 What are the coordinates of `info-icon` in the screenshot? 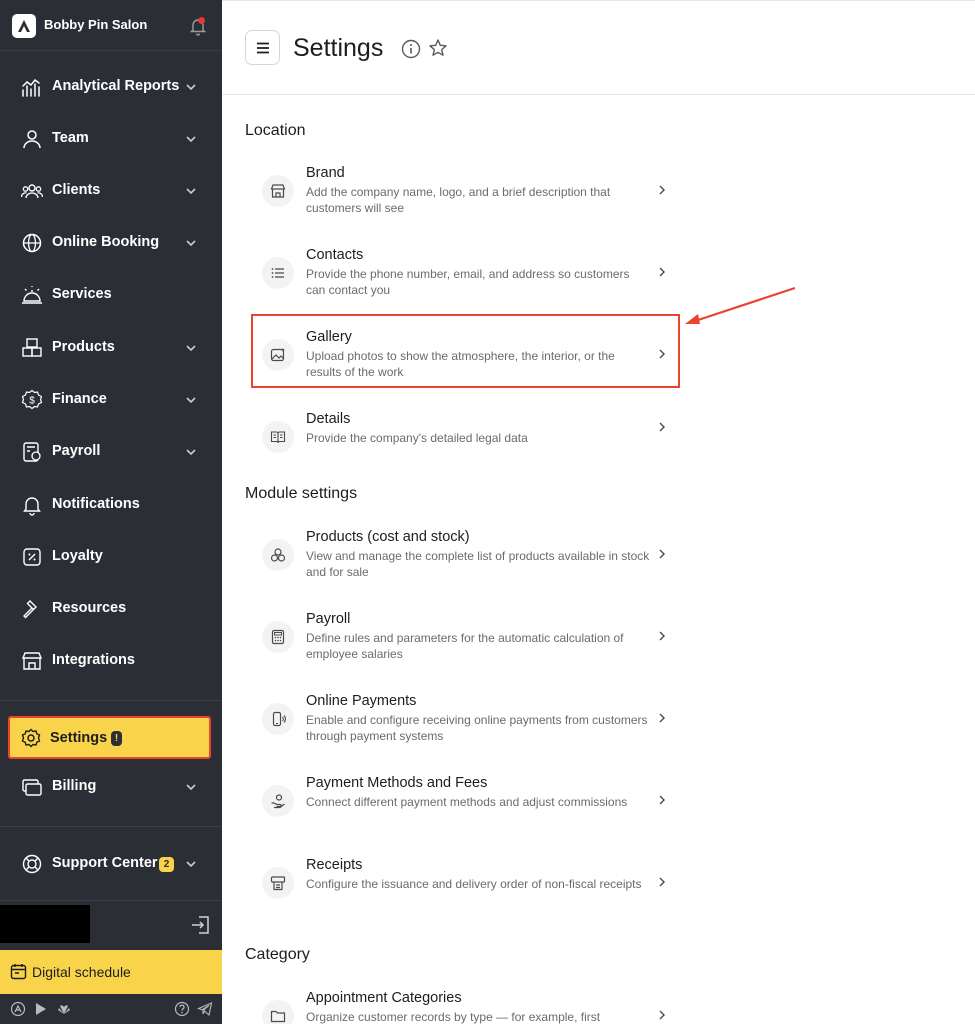 It's located at (411, 49).